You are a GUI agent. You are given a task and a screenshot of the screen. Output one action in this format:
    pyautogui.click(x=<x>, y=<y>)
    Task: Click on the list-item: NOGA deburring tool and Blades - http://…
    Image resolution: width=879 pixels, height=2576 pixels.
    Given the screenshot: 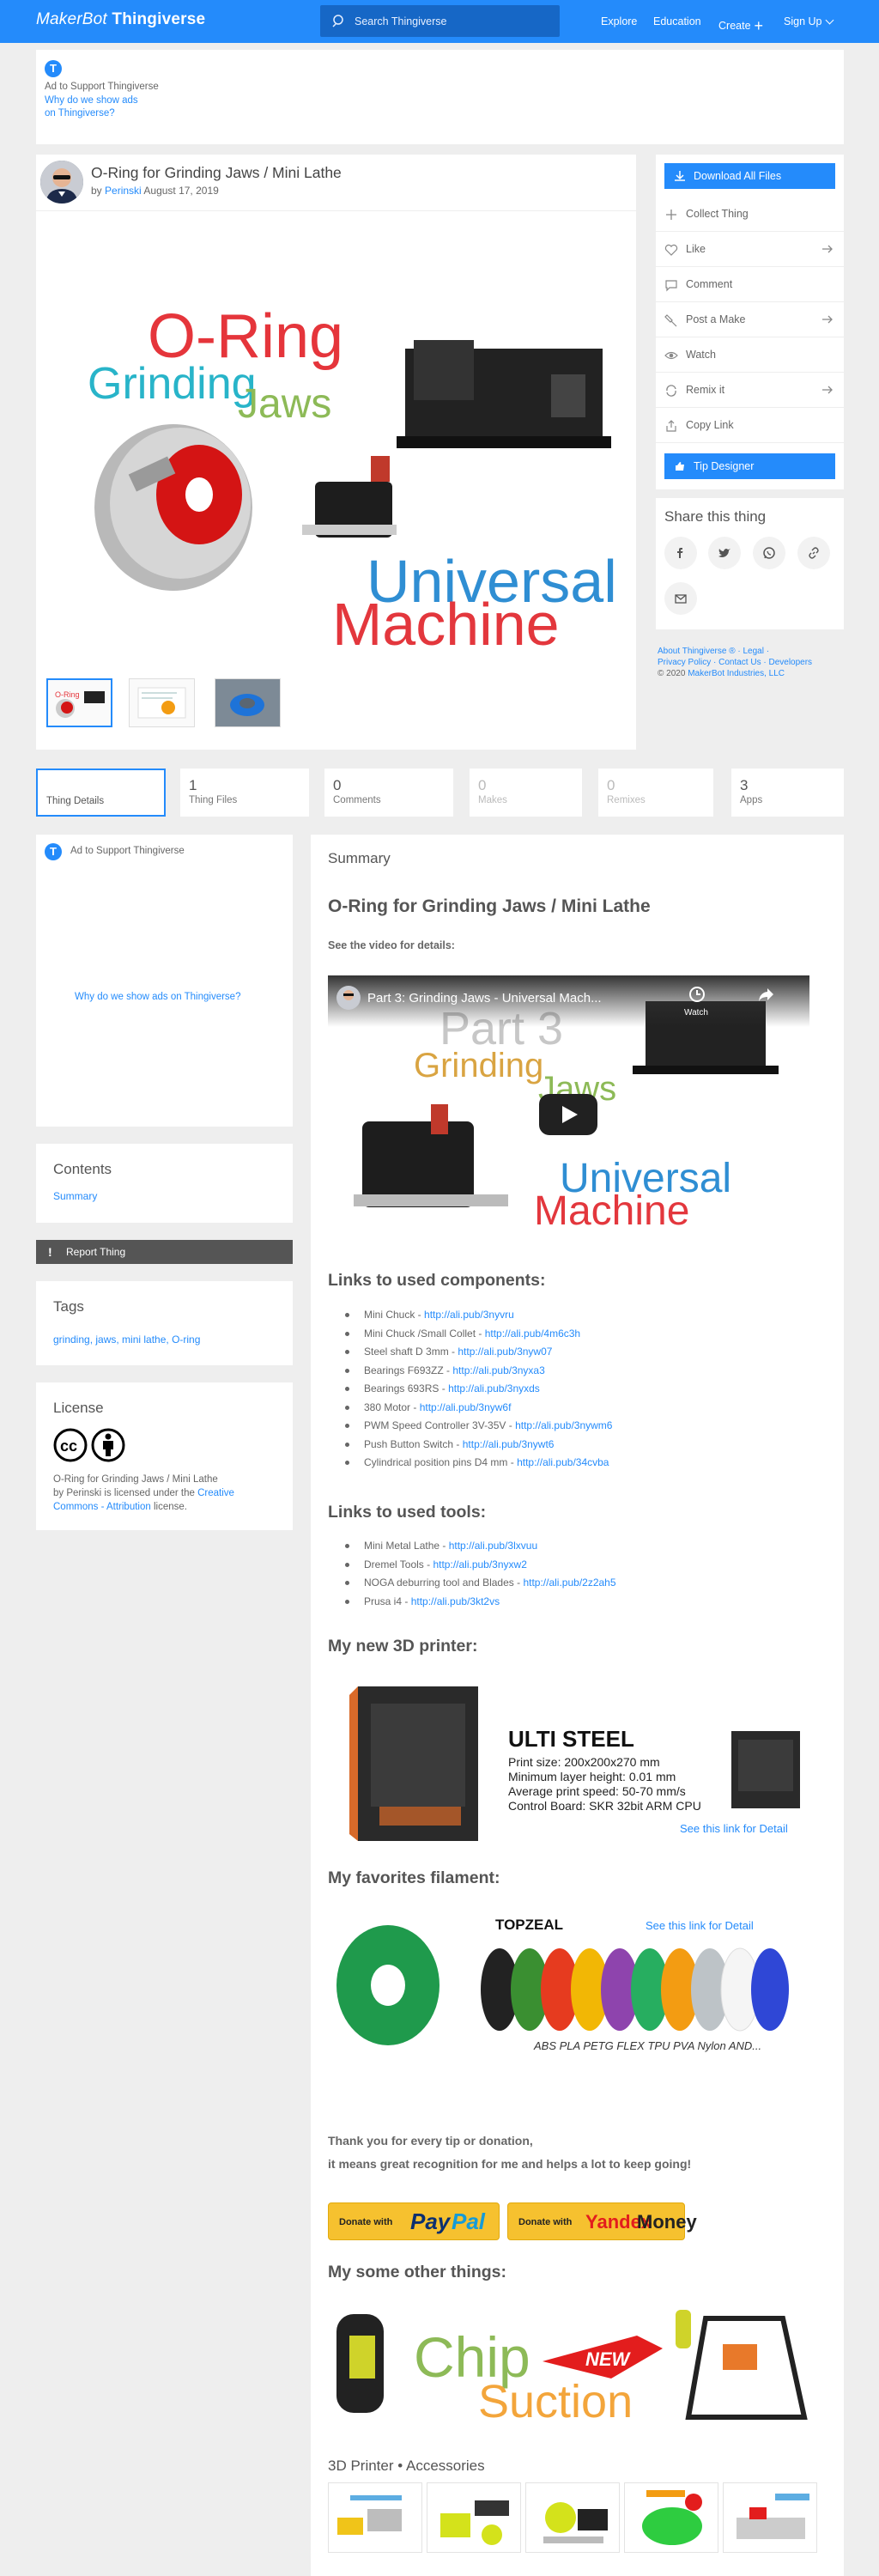 What is the action you would take?
    pyautogui.click(x=480, y=1586)
    